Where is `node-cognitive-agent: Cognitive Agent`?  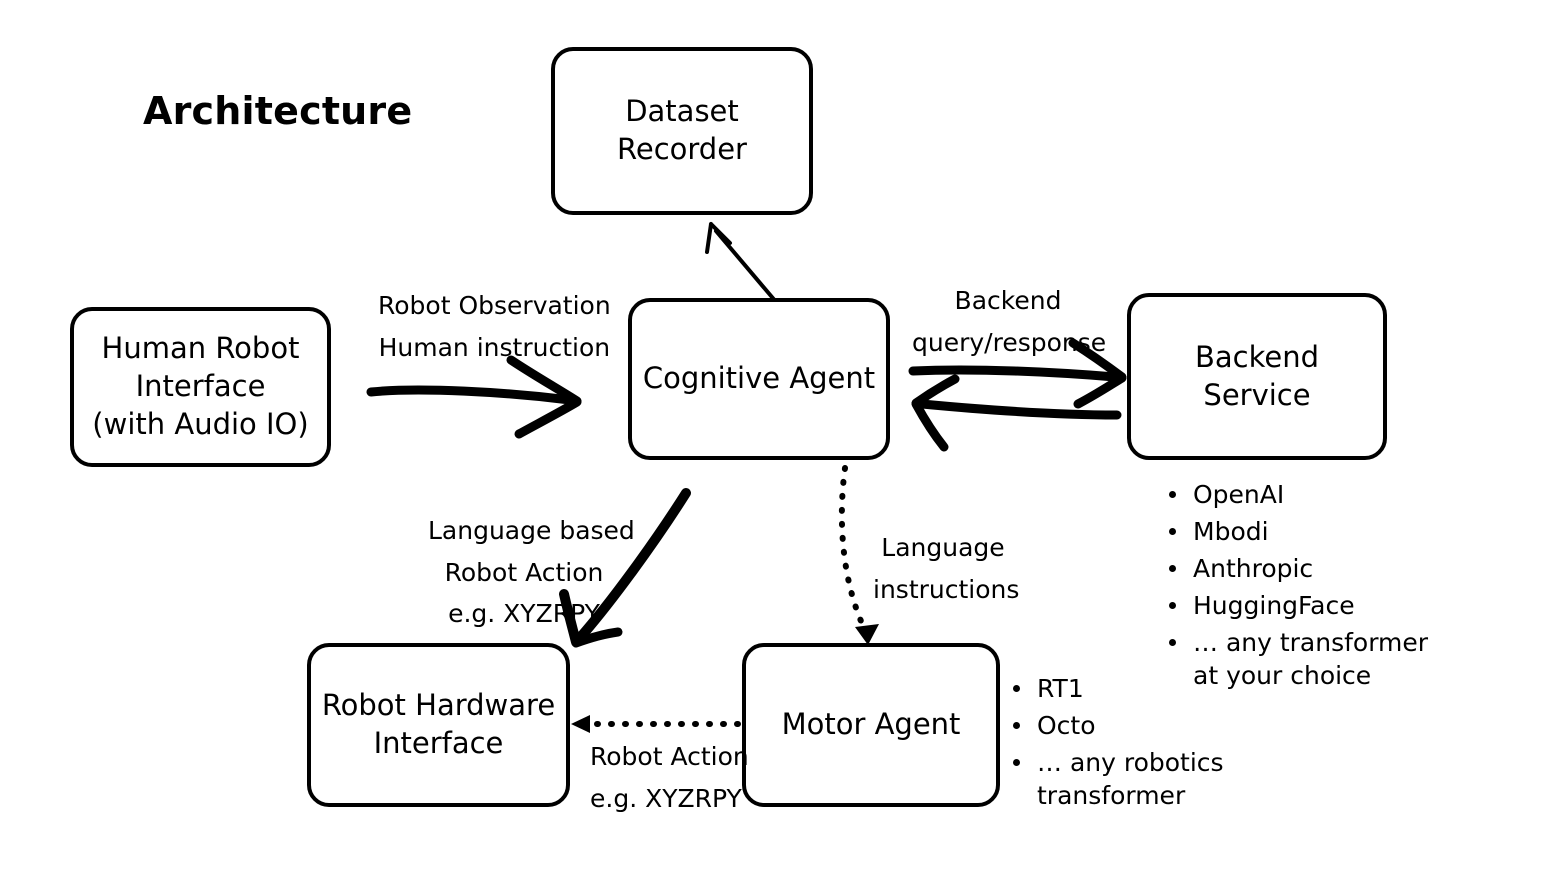 node-cognitive-agent: Cognitive Agent is located at coordinates (759, 379).